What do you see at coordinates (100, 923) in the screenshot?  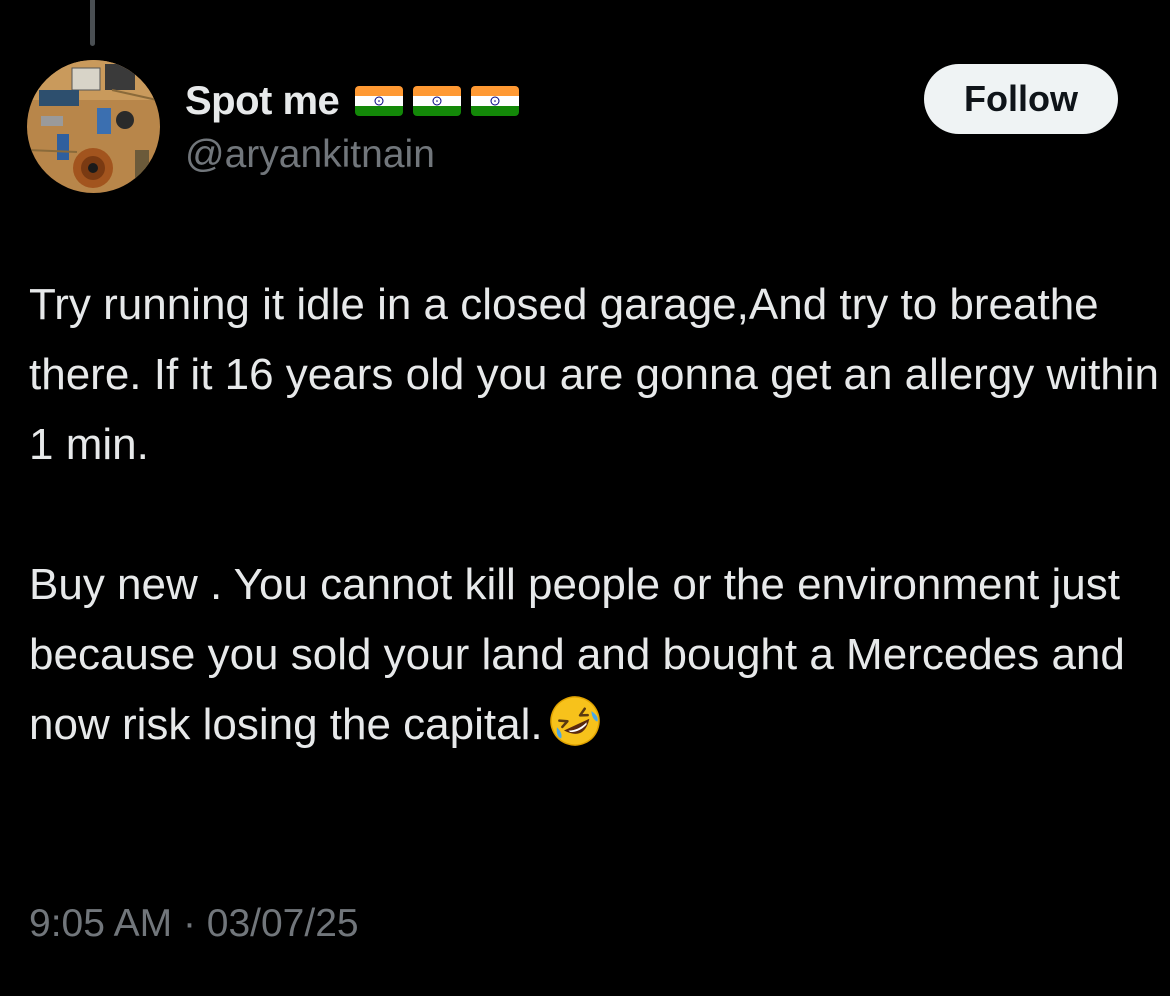 I see `tweet-time: 9:05 AM` at bounding box center [100, 923].